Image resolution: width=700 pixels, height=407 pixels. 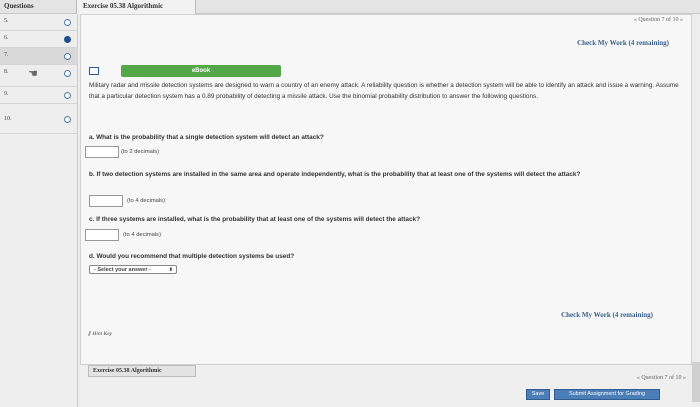 I want to click on questions-header: Questions, so click(x=19, y=6).